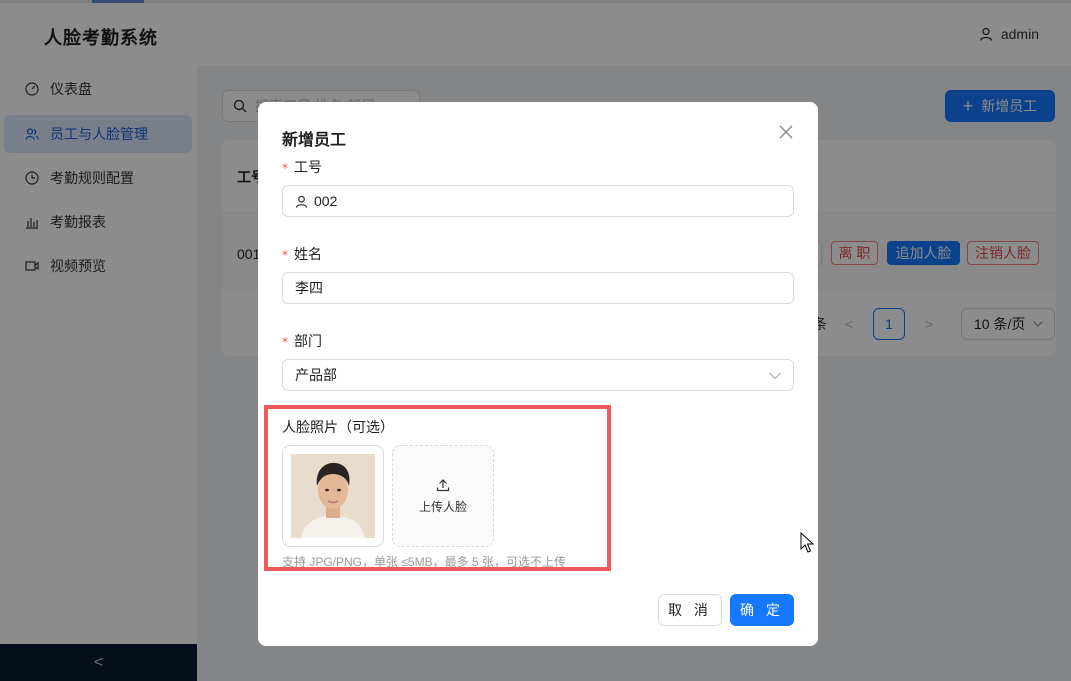 This screenshot has height=681, width=1071. I want to click on chevron-down-icon, so click(775, 376).